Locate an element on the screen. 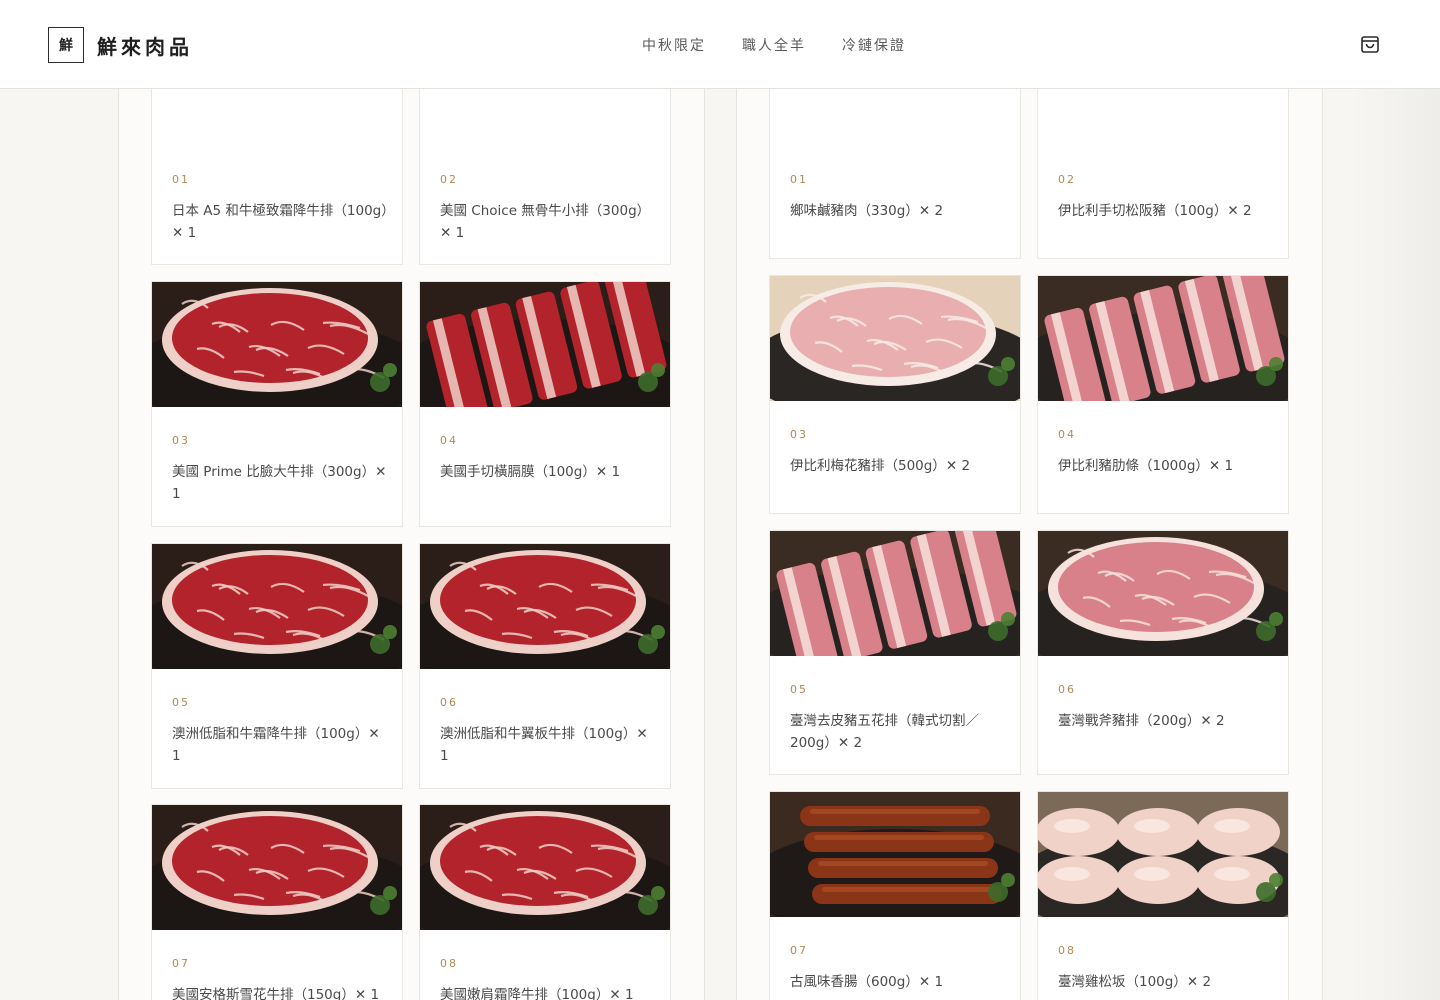 The image size is (1440, 1000). product-title: 美國安格斯雪花牛排（150g）✕ 1 is located at coordinates (276, 993).